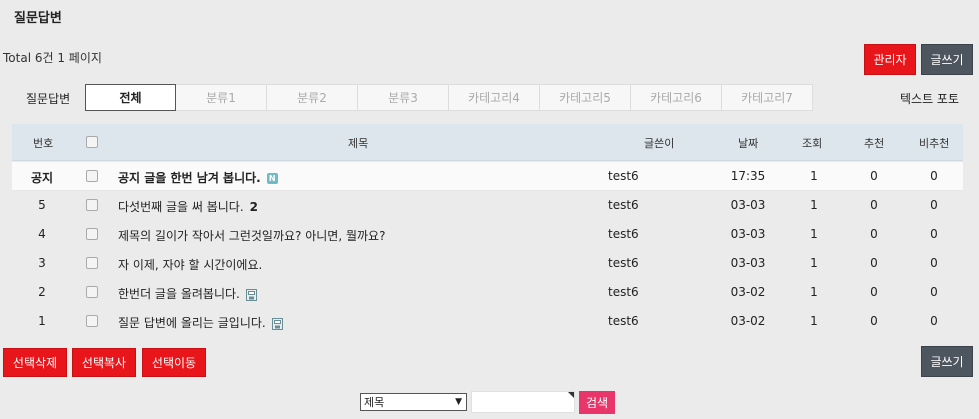  I want to click on table-row: 1 질문 답변에 올리는 글입니다. test6 03-02 1 0 0, so click(487, 321).